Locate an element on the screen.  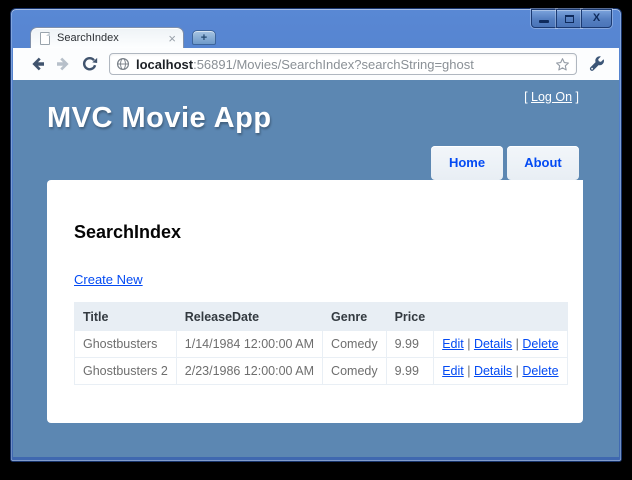
window-controls: X is located at coordinates (571, 18).